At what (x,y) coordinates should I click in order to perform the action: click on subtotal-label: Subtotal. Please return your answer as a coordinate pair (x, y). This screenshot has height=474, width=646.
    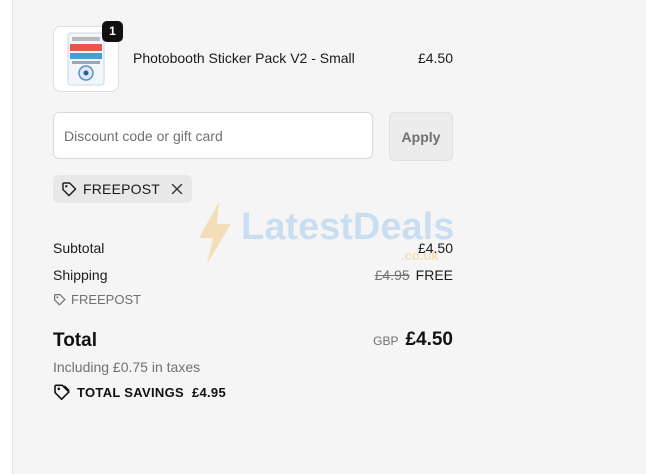
    Looking at the image, I should click on (79, 248).